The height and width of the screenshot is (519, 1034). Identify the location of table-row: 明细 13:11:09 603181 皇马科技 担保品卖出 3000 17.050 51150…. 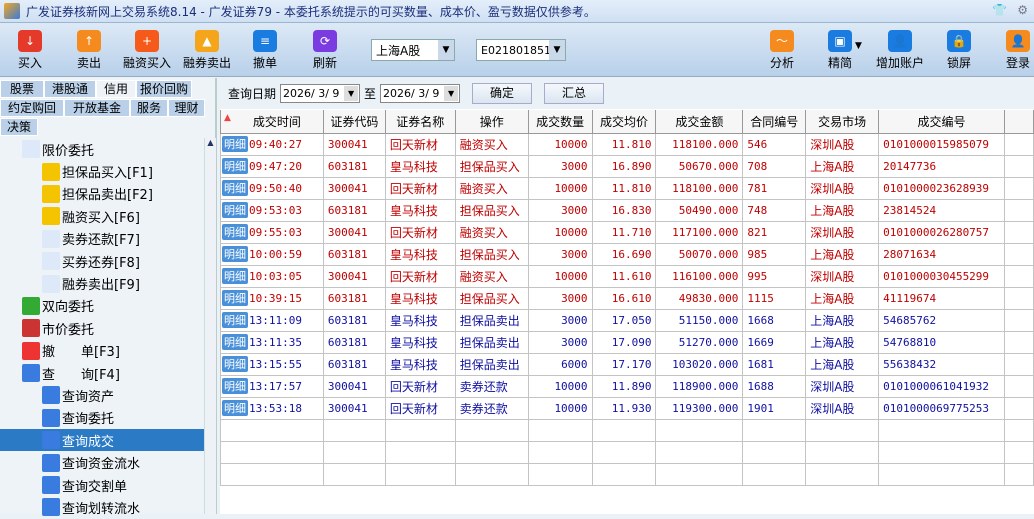
(627, 320).